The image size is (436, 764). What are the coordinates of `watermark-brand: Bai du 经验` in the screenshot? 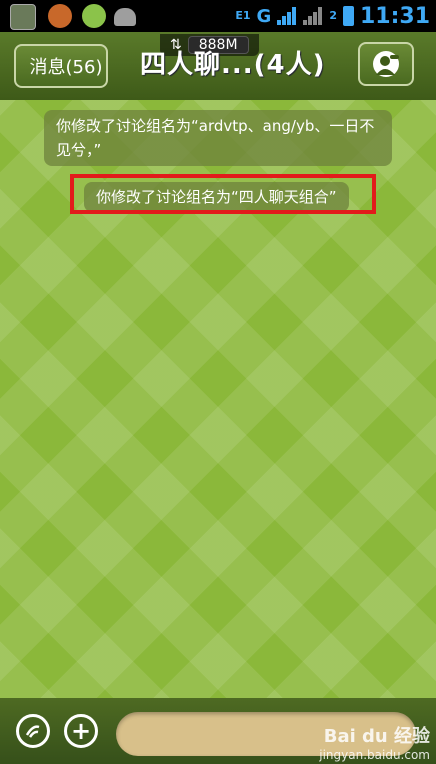 It's located at (376, 736).